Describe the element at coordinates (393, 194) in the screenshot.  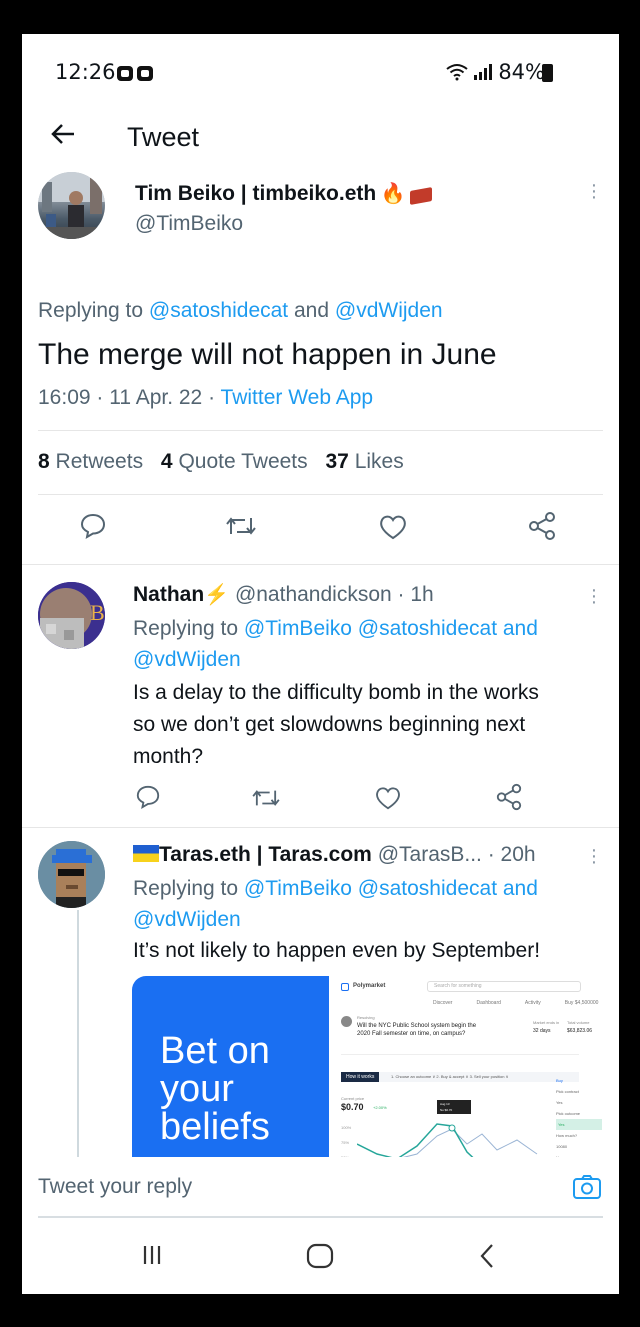
I see `fire-icon: 🔥` at that location.